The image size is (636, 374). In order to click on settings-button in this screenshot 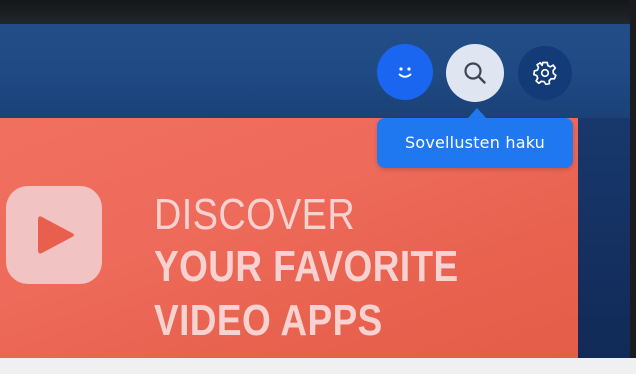, I will do `click(545, 73)`.